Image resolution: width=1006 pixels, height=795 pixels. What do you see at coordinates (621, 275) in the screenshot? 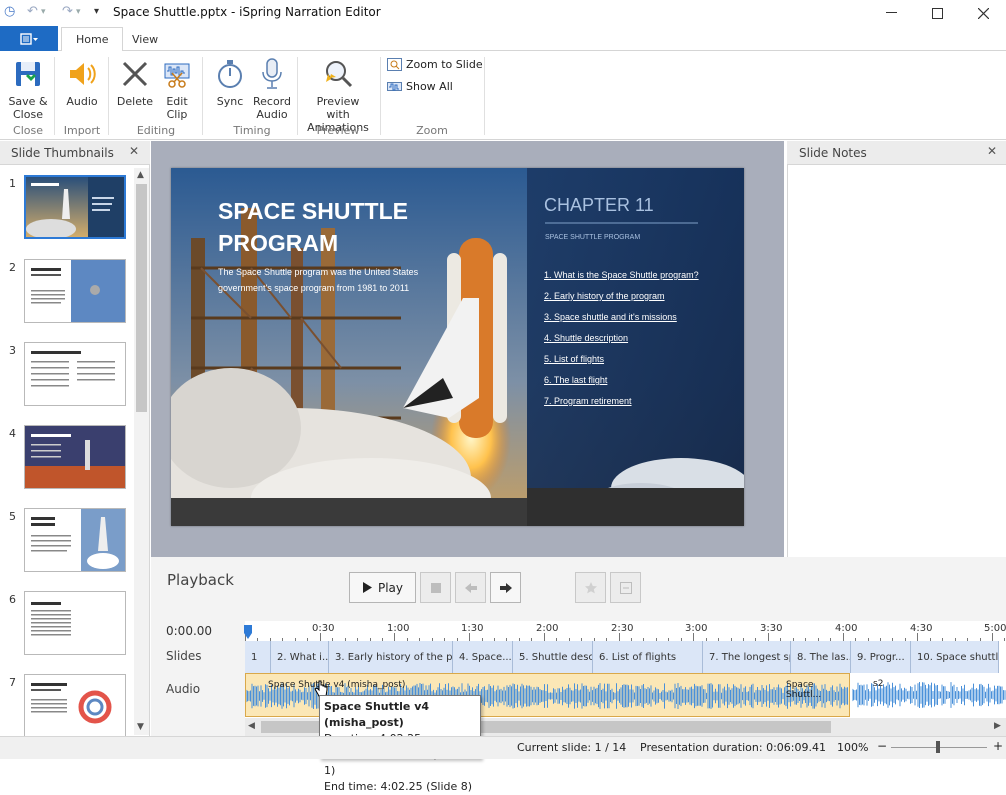
I see `toc-item-1: 1. What is the Space Shuttle program?` at bounding box center [621, 275].